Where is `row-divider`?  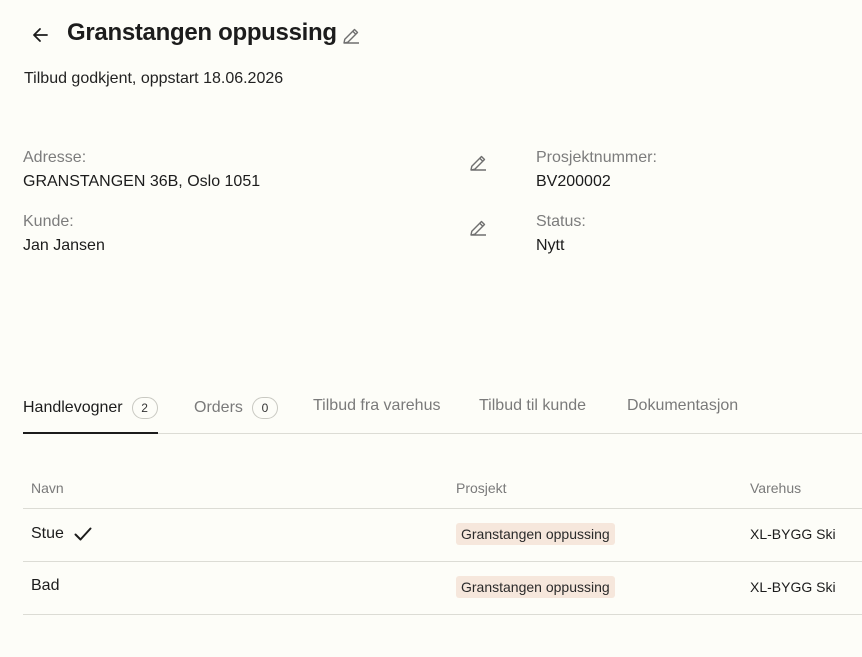 row-divider is located at coordinates (442, 614).